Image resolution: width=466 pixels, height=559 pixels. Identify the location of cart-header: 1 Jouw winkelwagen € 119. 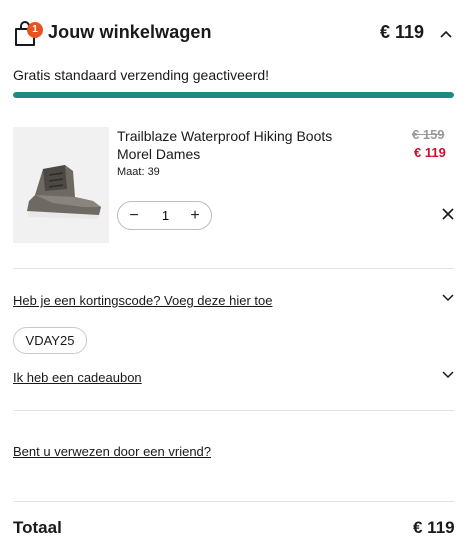
(233, 32).